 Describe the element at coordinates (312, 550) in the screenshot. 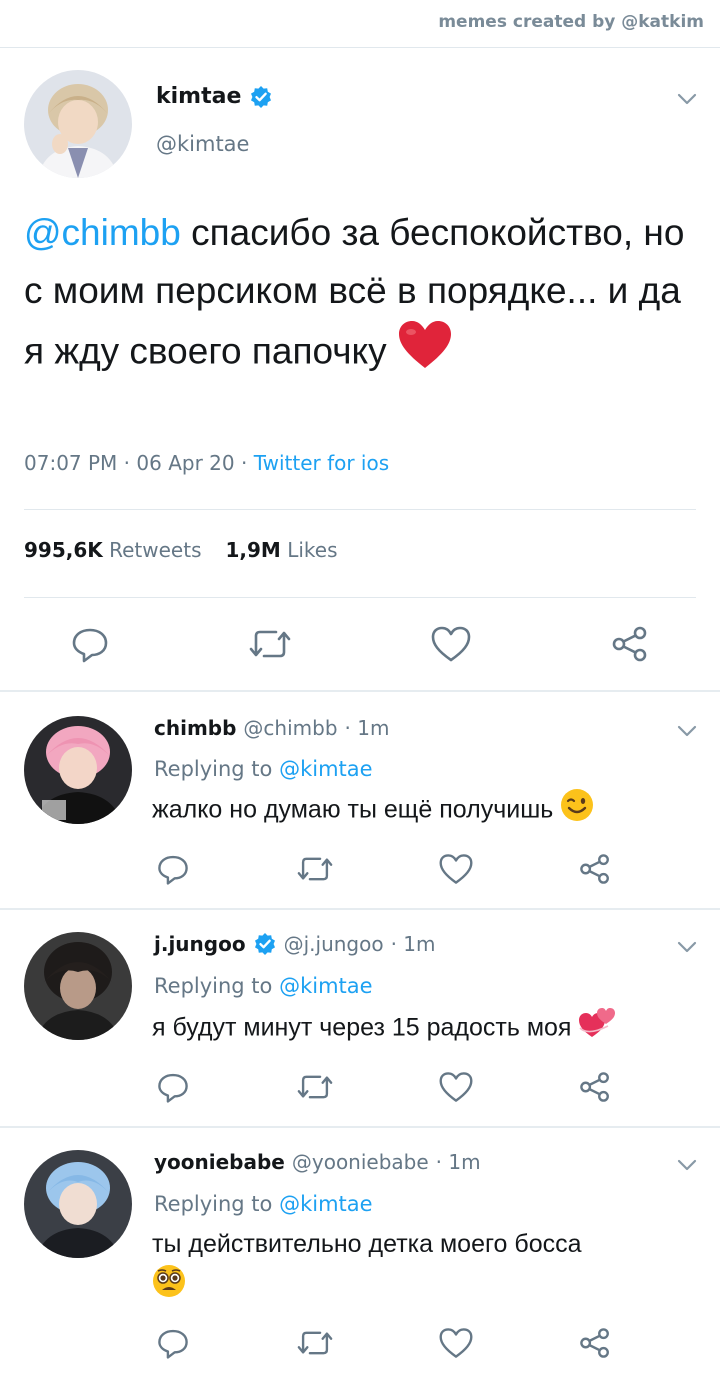

I see `likes-label: Likes` at that location.